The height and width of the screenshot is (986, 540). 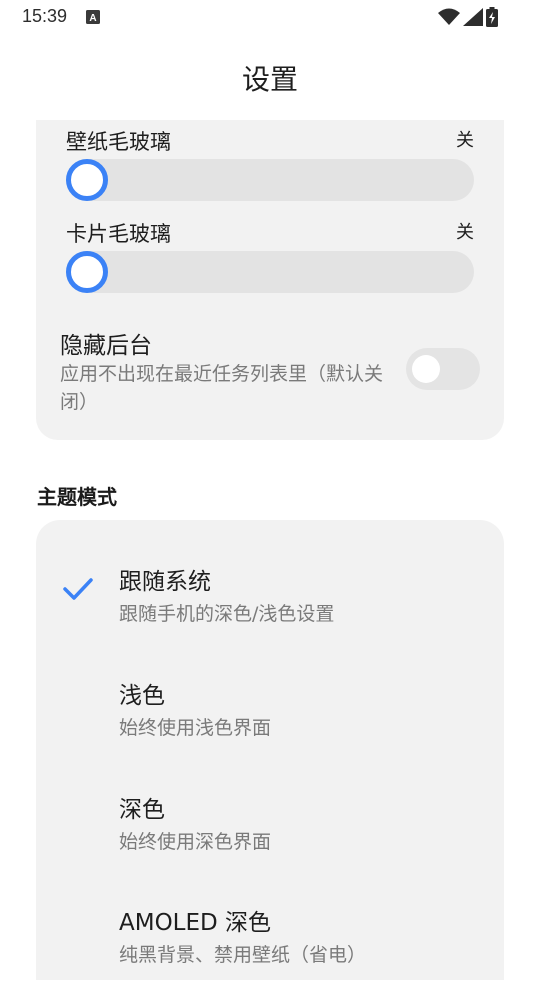 What do you see at coordinates (87, 272) in the screenshot?
I see `card-blur-slider-thumb` at bounding box center [87, 272].